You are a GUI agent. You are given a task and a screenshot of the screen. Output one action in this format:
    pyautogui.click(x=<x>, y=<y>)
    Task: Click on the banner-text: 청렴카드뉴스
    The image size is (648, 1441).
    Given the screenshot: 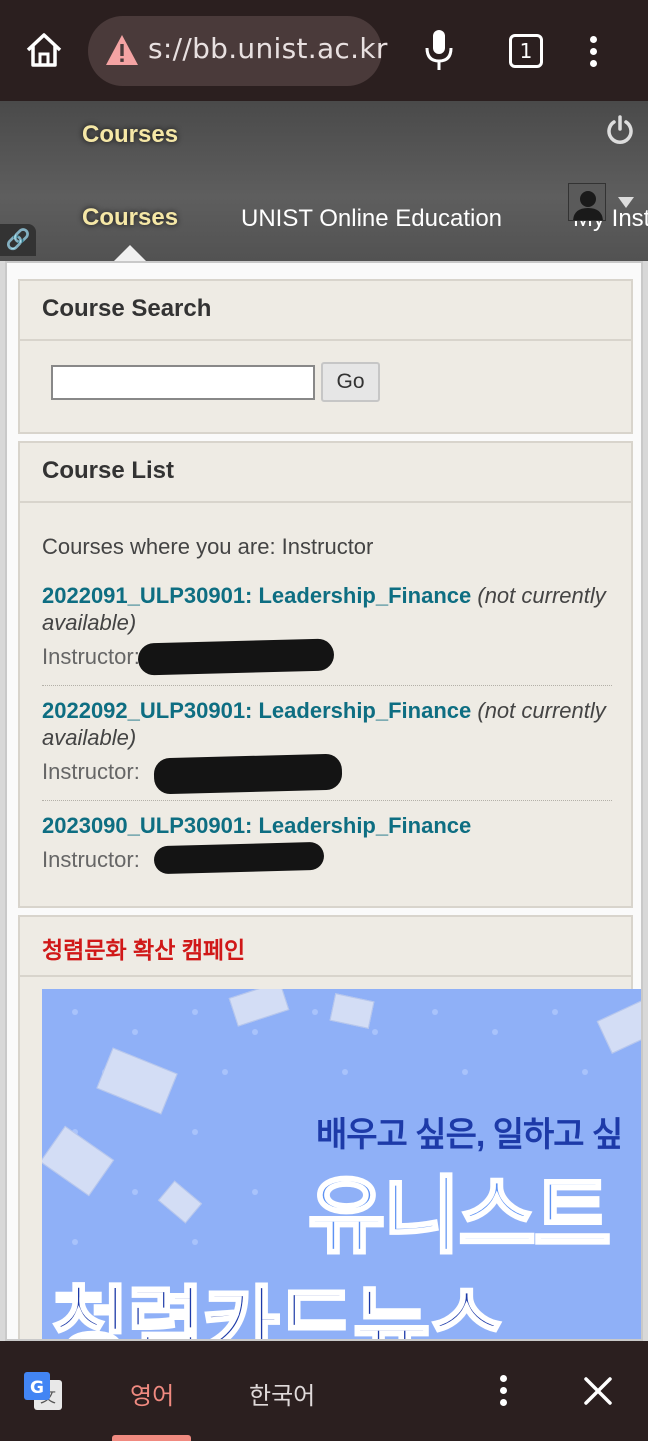 What is the action you would take?
    pyautogui.click(x=279, y=1309)
    